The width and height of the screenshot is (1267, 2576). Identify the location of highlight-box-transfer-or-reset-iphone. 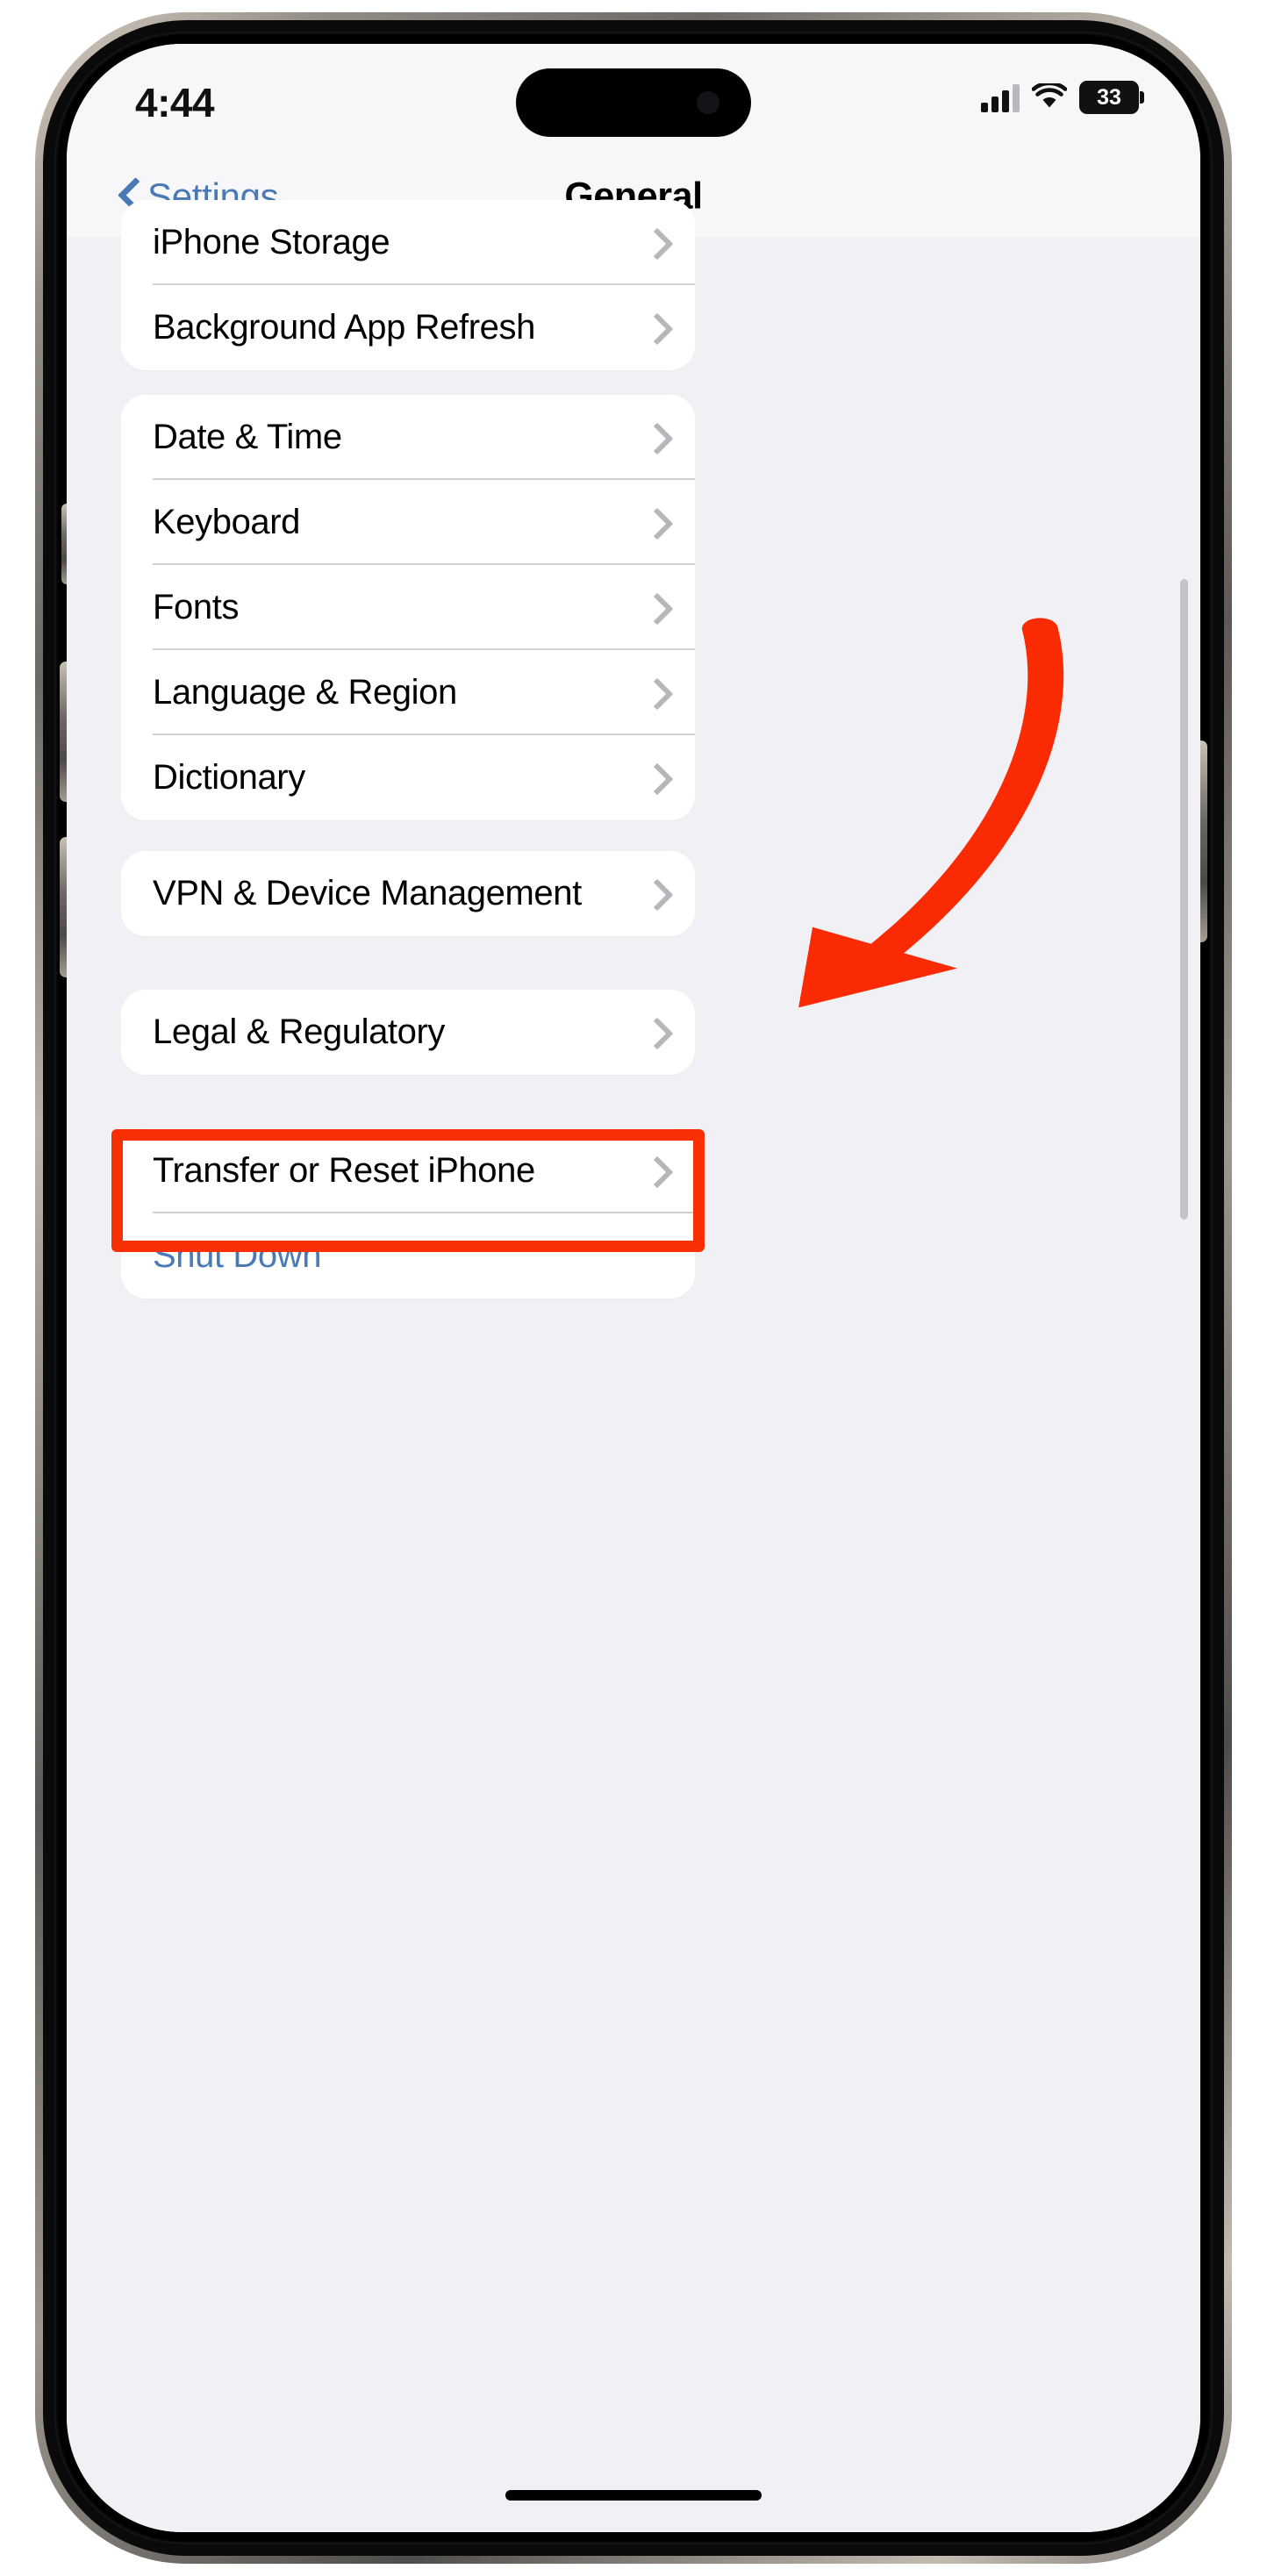
(408, 1190).